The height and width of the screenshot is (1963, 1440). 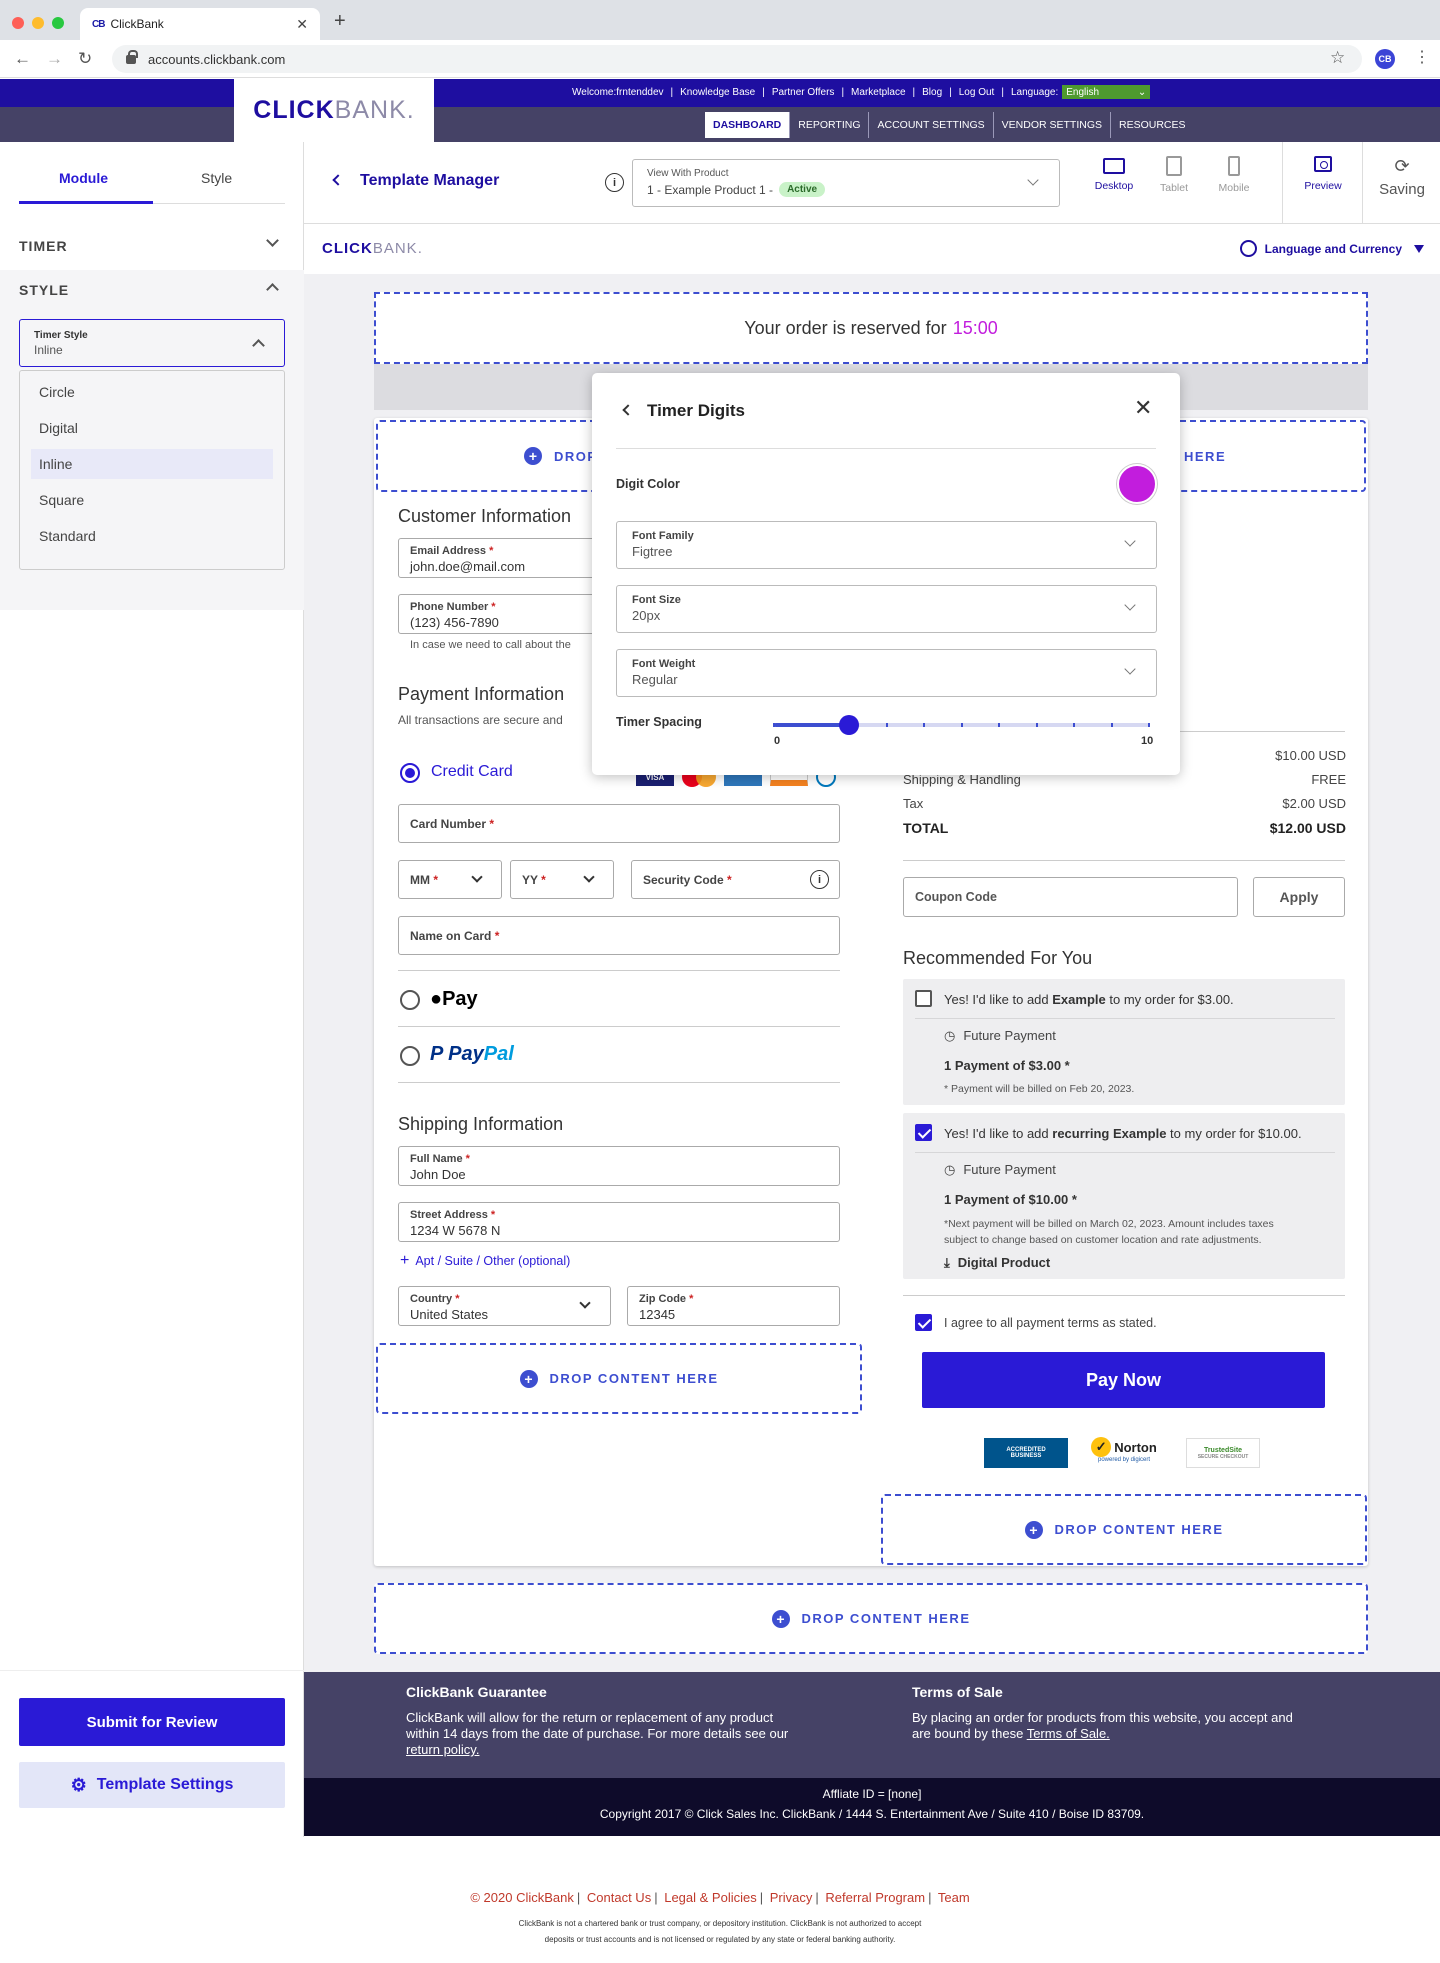 I want to click on link-referral-program: Referral Program, so click(x=875, y=1897).